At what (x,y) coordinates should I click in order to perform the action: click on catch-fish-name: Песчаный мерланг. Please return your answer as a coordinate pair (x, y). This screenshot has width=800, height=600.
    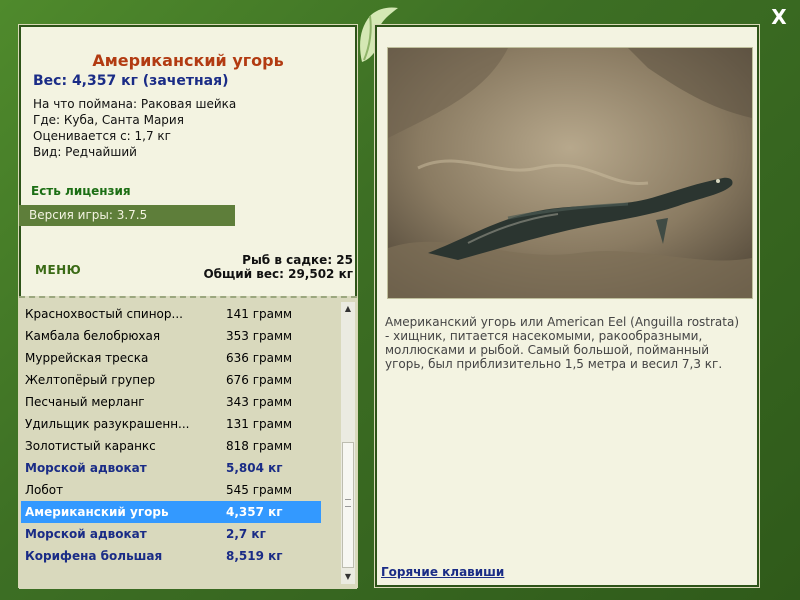
    Looking at the image, I should click on (85, 402).